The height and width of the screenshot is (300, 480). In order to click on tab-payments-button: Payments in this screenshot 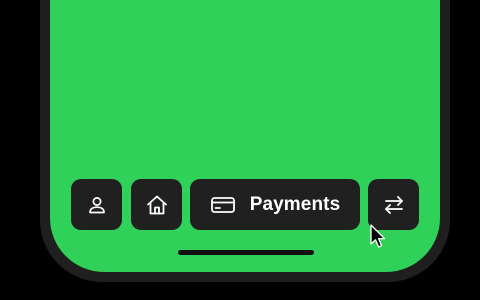, I will do `click(275, 204)`.